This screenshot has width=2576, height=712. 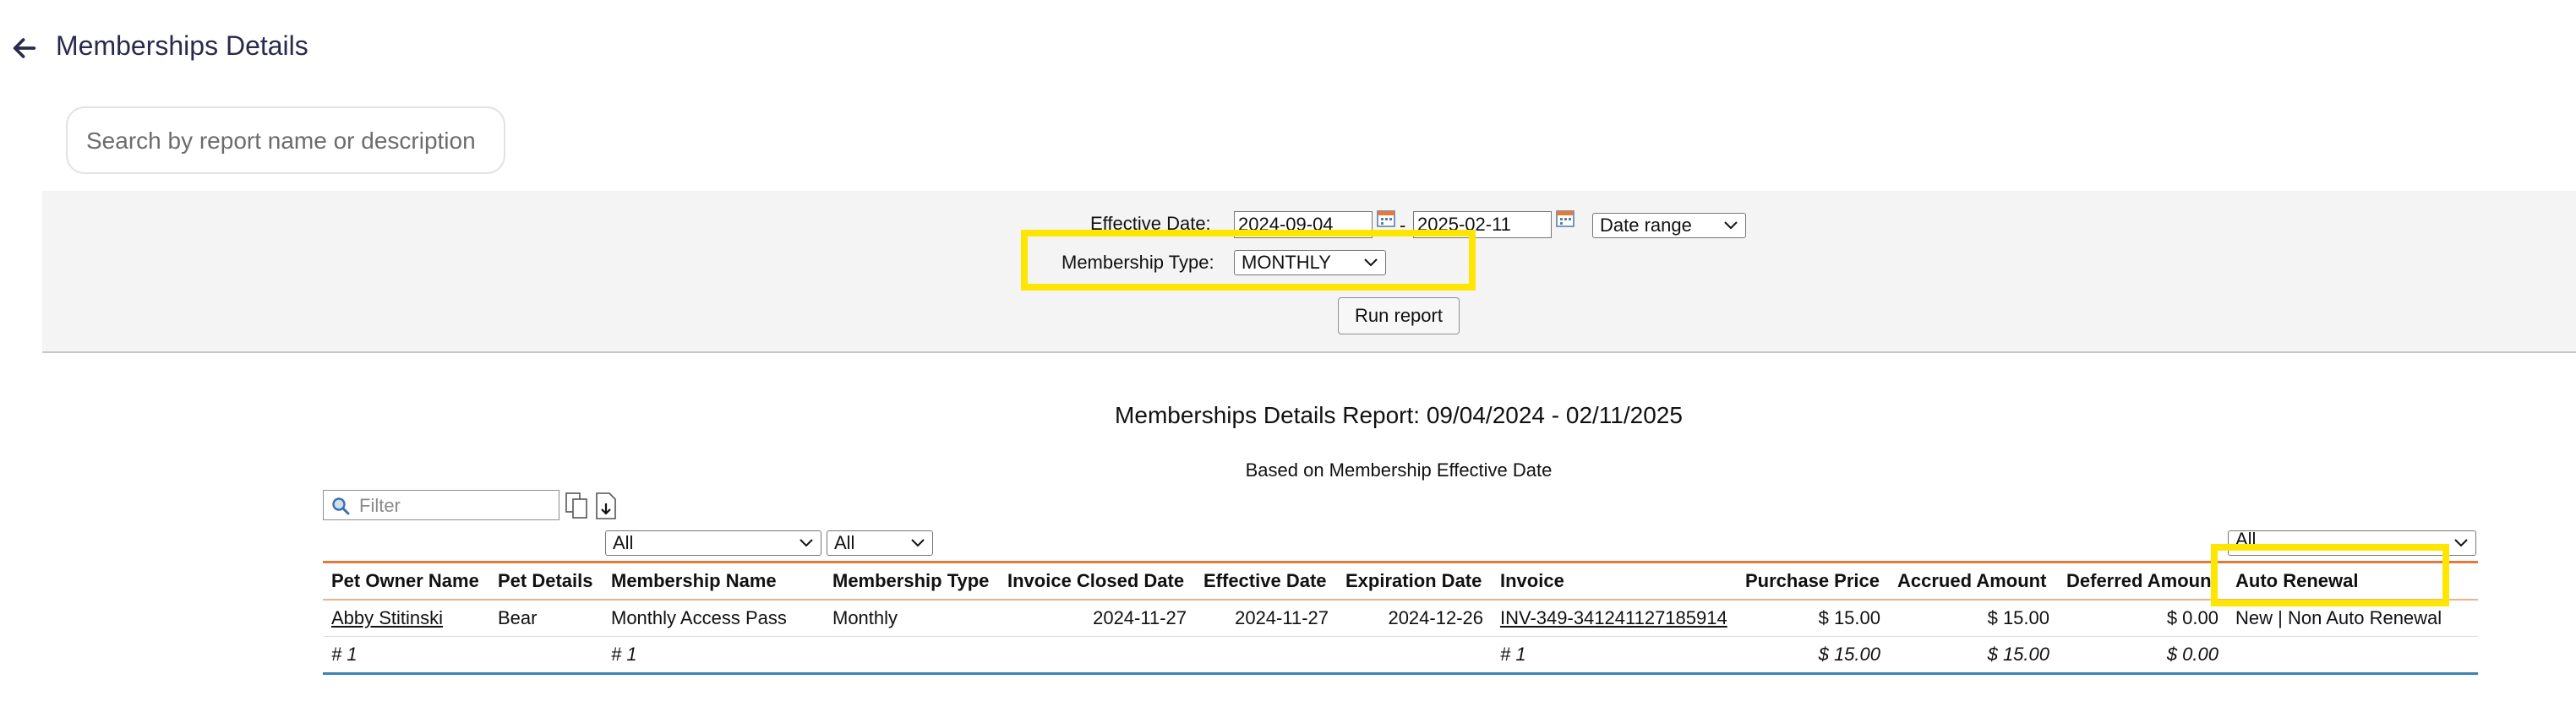 What do you see at coordinates (289, 141) in the screenshot?
I see `report-search-input` at bounding box center [289, 141].